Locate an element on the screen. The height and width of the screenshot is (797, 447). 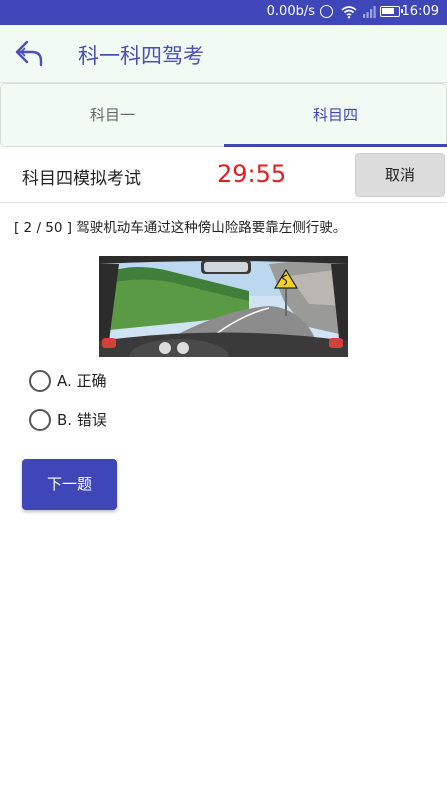
tab-bar: 科目一 科目四 is located at coordinates (223, 115).